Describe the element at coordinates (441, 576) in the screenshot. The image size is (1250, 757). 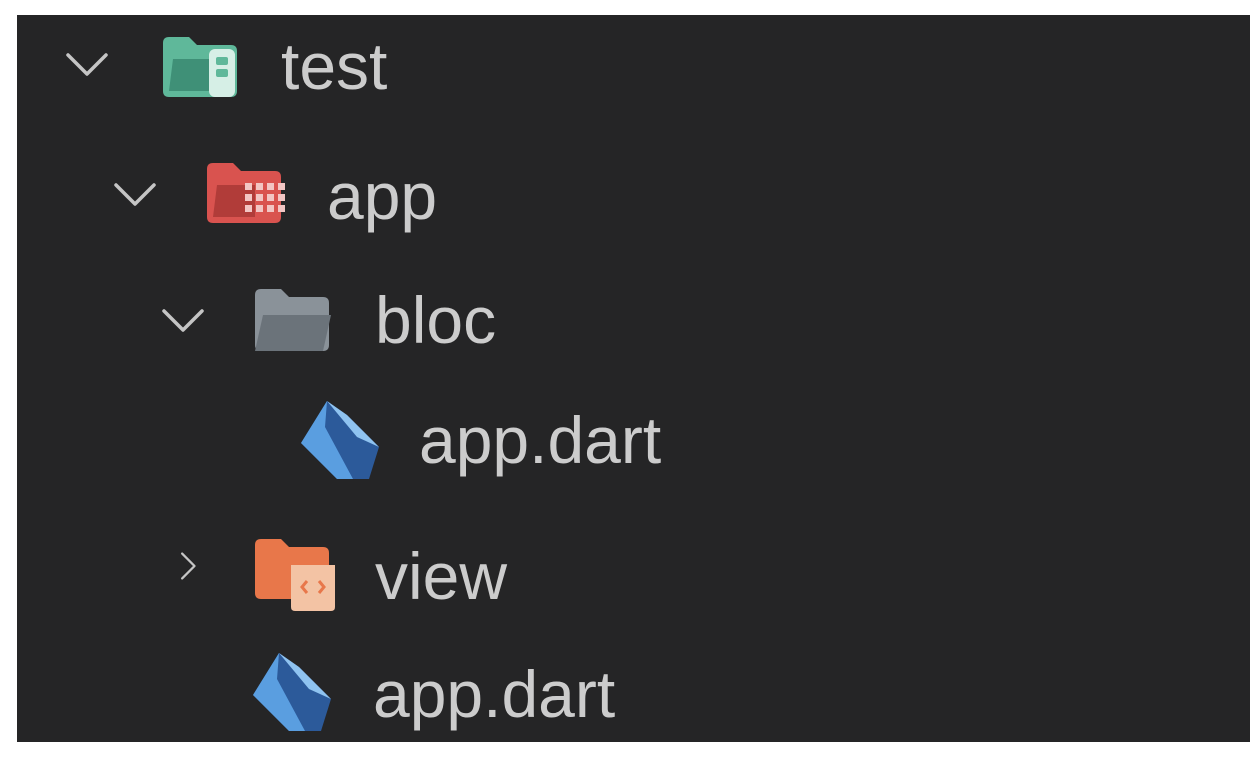
I see `tree-item-label: view` at that location.